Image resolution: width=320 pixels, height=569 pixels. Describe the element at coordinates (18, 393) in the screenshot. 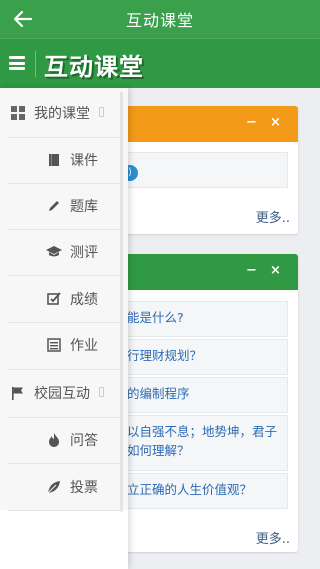

I see `flag-icon` at that location.